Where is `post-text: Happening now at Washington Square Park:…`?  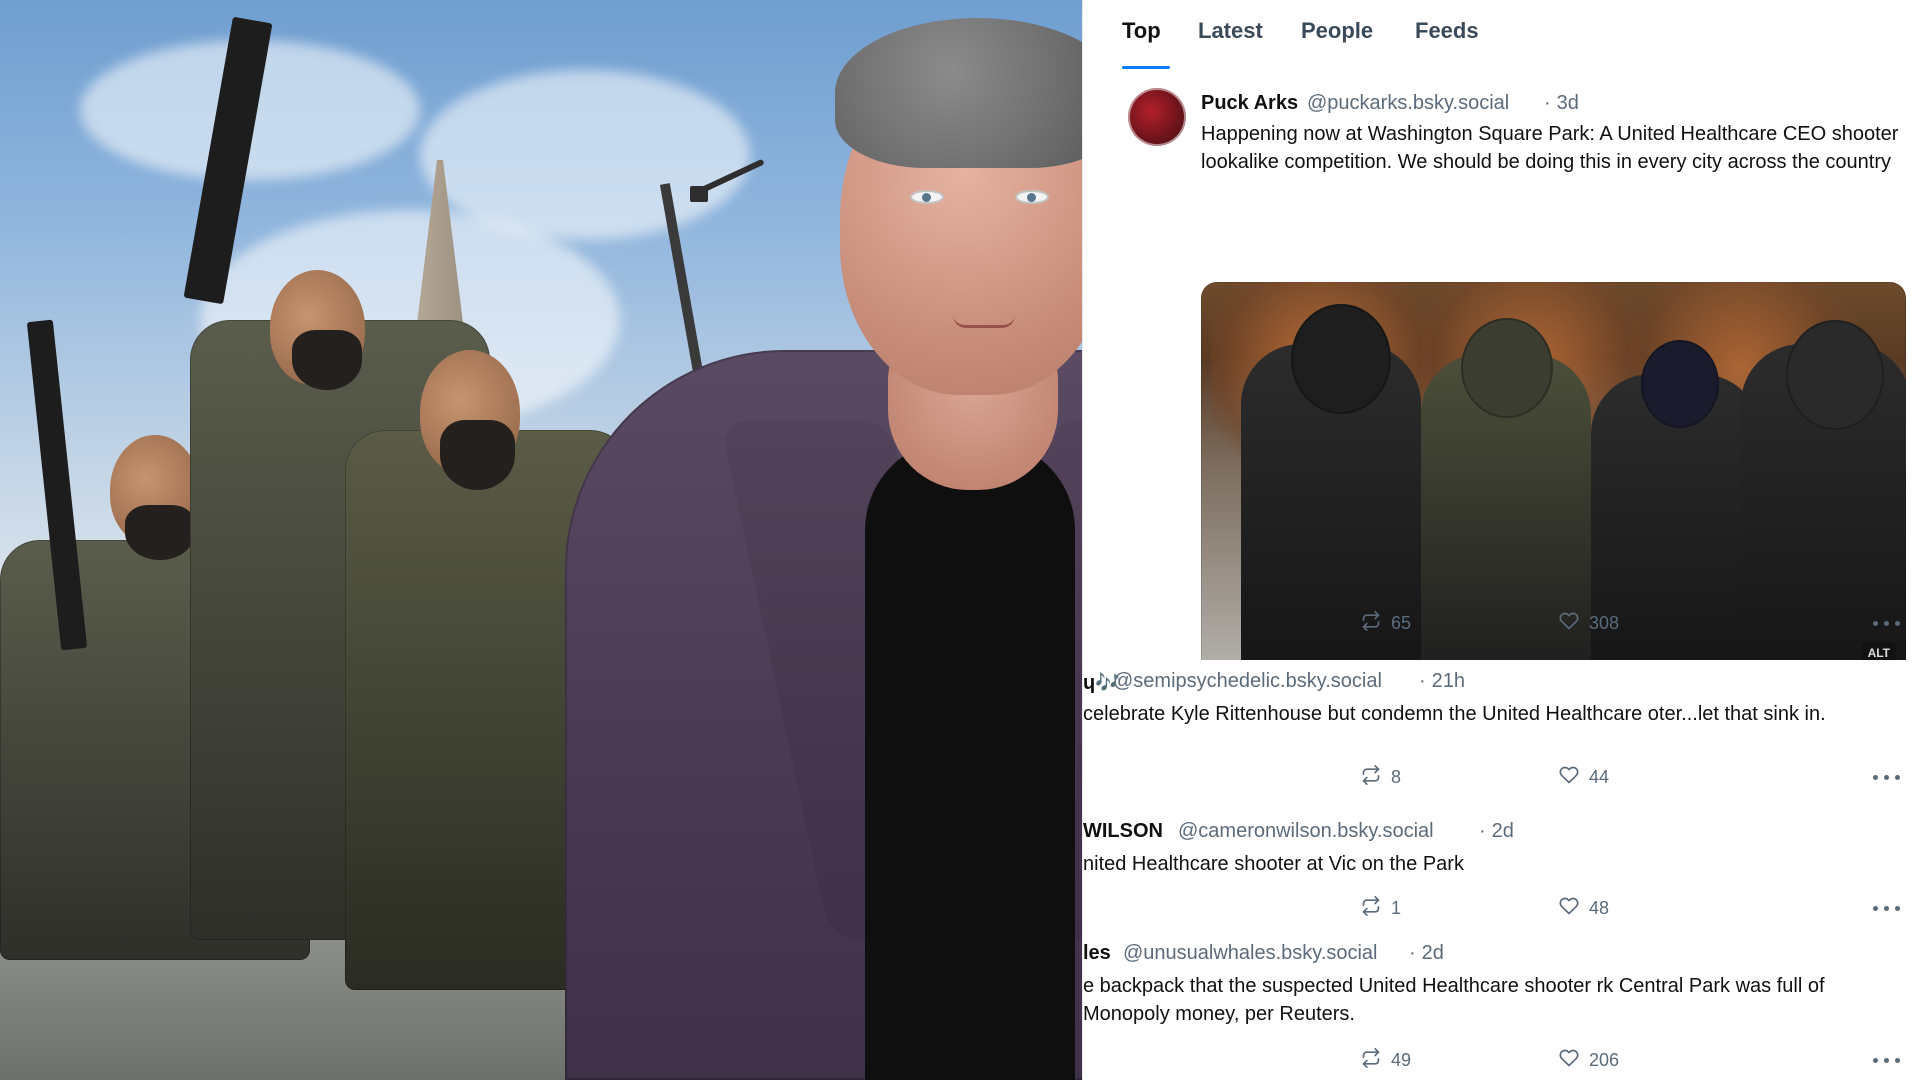 post-text: Happening now at Washington Square Park:… is located at coordinates (1550, 148).